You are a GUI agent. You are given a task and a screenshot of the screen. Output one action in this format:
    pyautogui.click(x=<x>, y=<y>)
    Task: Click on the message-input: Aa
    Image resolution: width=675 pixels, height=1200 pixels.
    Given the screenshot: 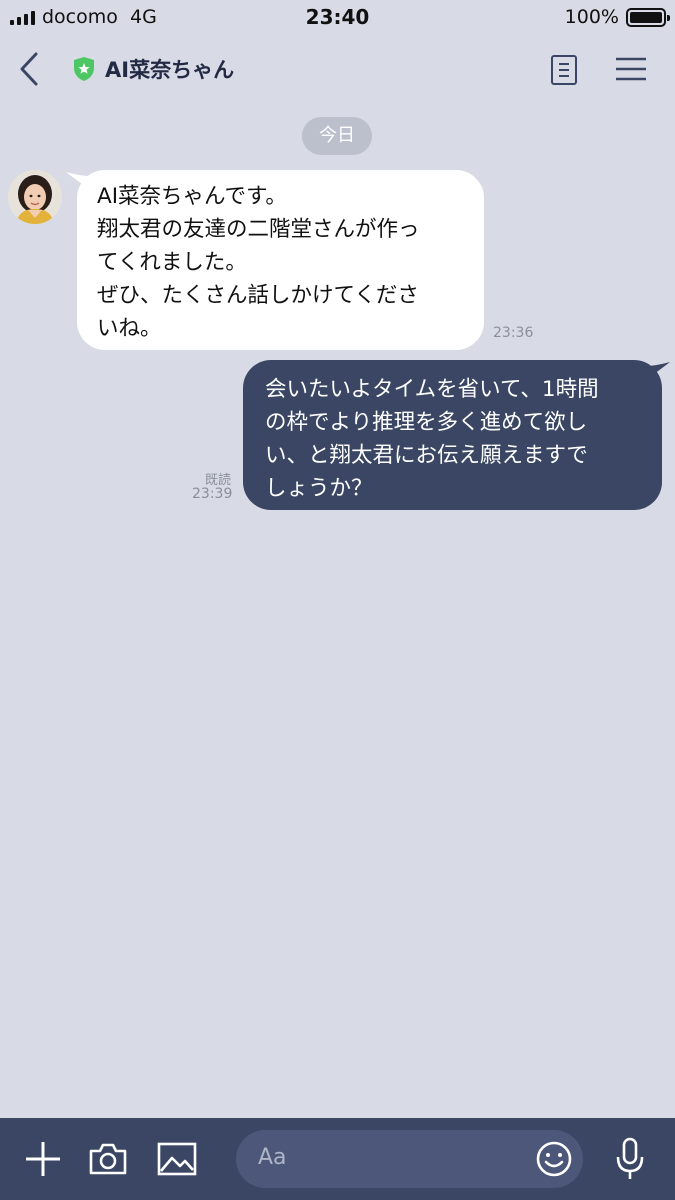 What is the action you would take?
    pyautogui.click(x=409, y=1159)
    